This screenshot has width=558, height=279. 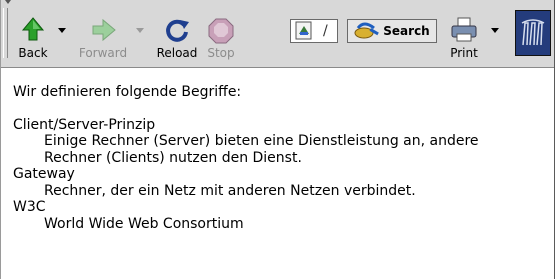 I want to click on back-arrow-icon, so click(x=33, y=30).